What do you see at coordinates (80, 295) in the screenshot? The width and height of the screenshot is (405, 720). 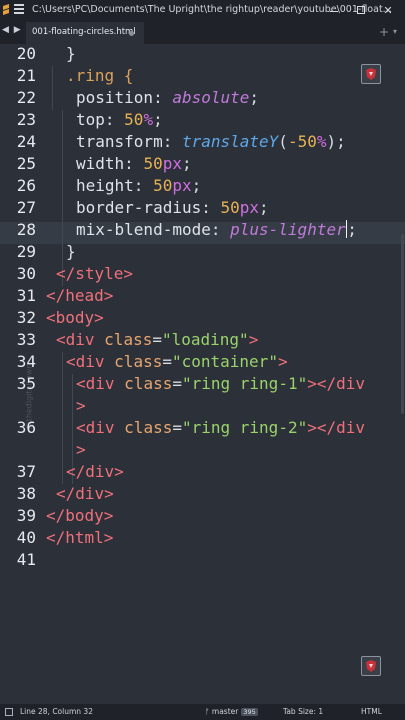 I see `line-text: </head>` at bounding box center [80, 295].